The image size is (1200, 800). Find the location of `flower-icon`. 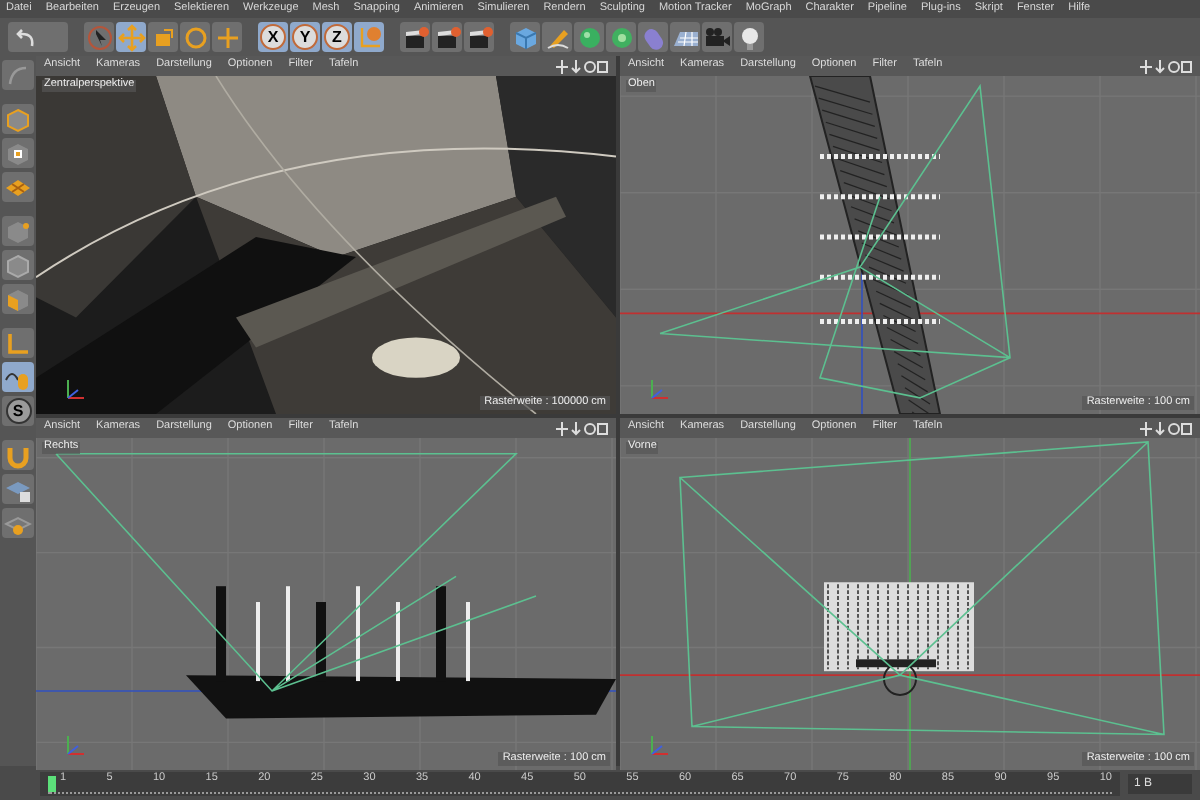

flower-icon is located at coordinates (621, 37).